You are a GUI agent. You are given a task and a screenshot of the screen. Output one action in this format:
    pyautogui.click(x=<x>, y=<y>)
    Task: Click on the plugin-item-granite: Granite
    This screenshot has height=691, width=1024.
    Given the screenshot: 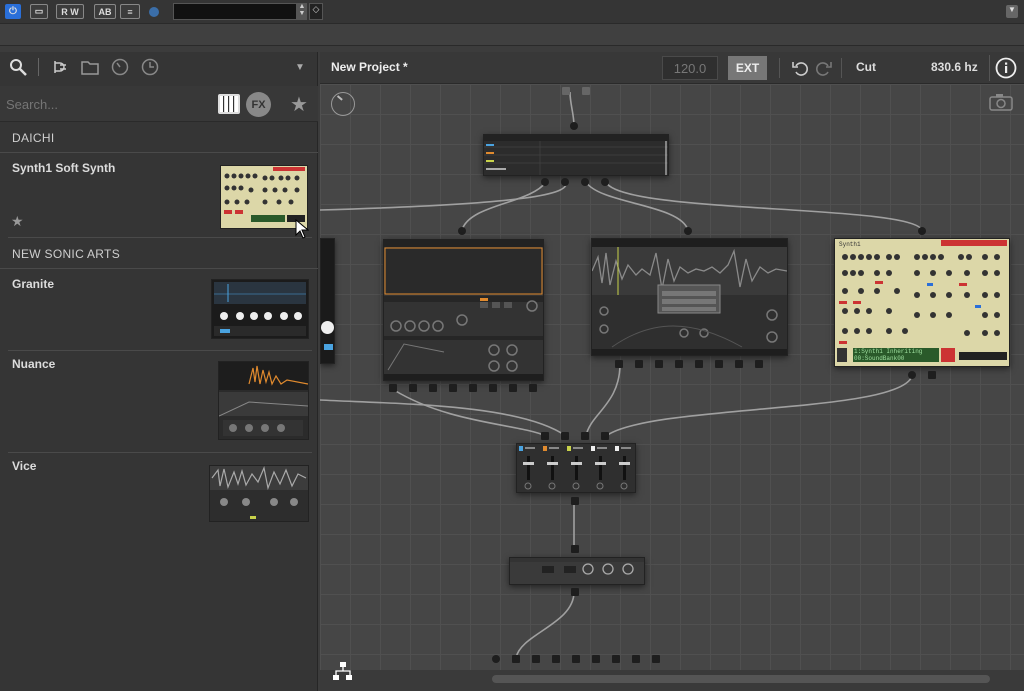 What is the action you would take?
    pyautogui.click(x=160, y=311)
    